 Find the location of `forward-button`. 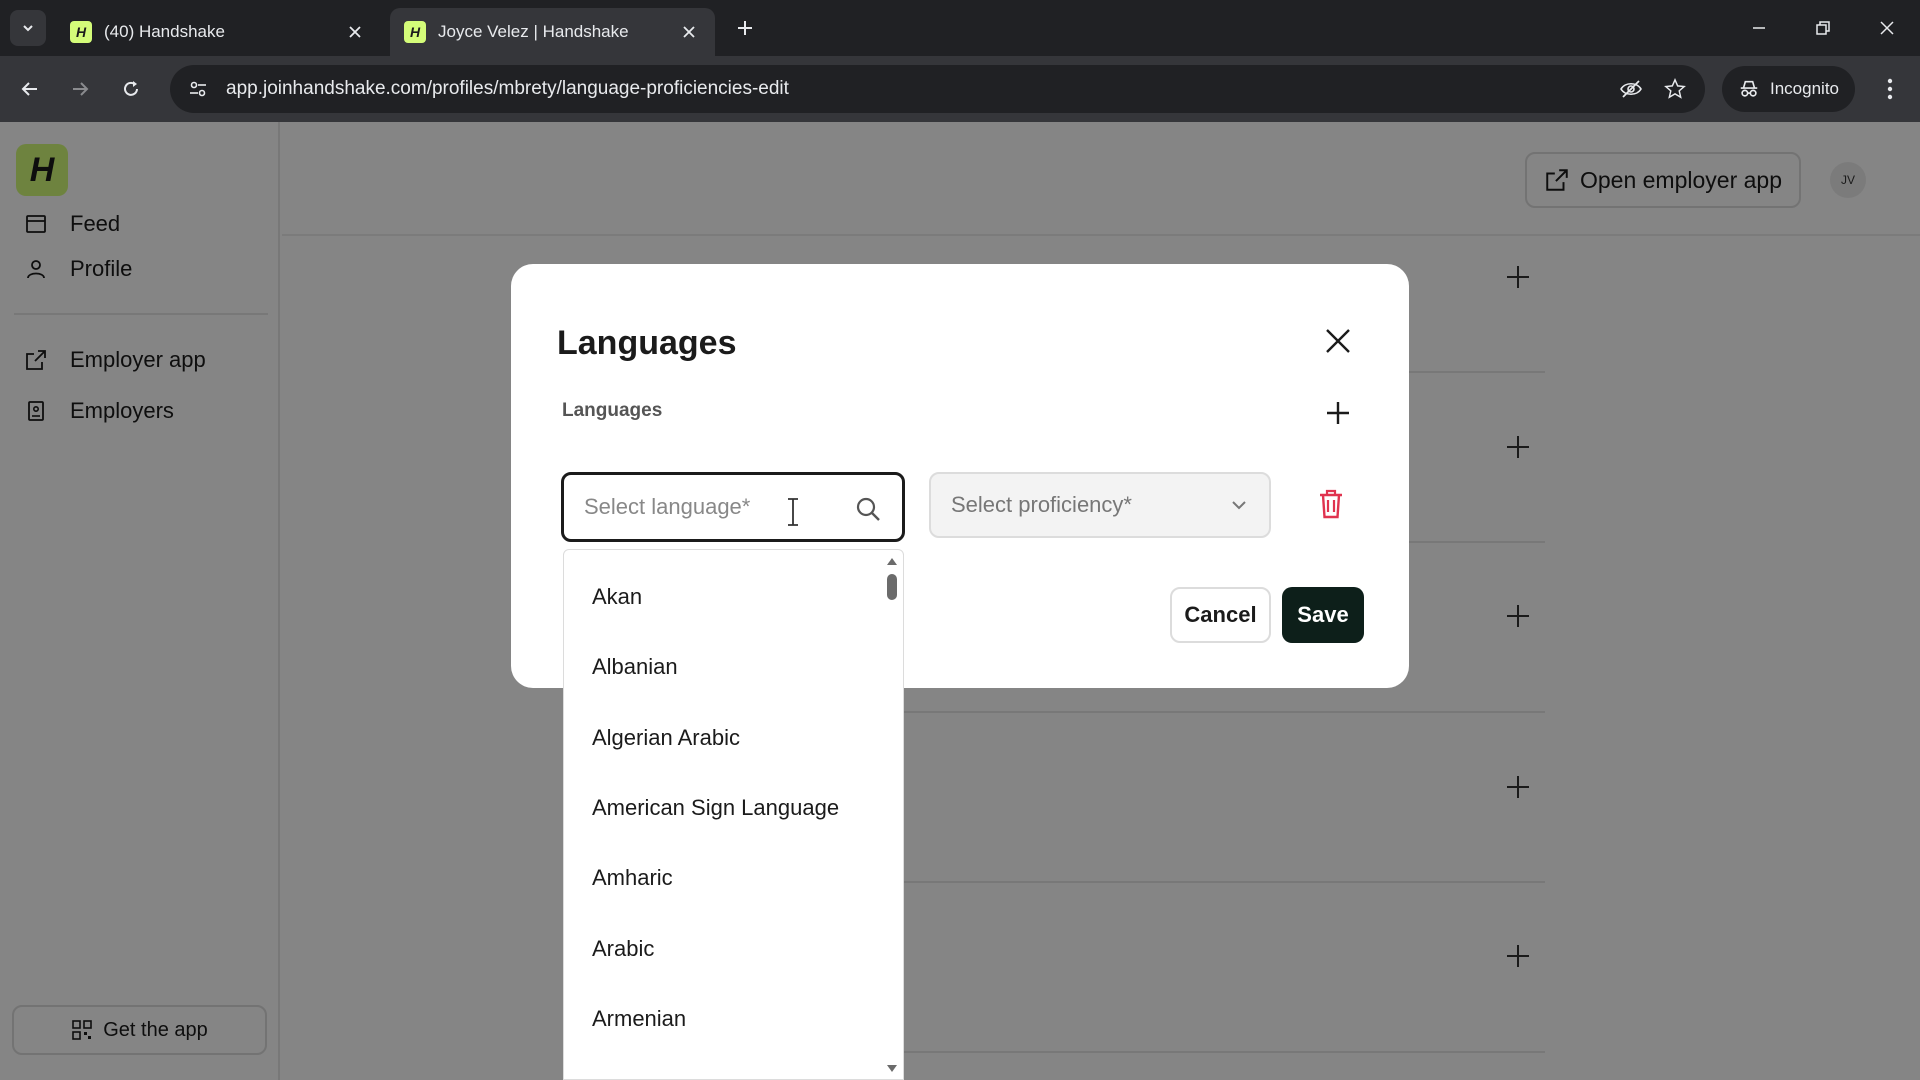

forward-button is located at coordinates (80, 89).